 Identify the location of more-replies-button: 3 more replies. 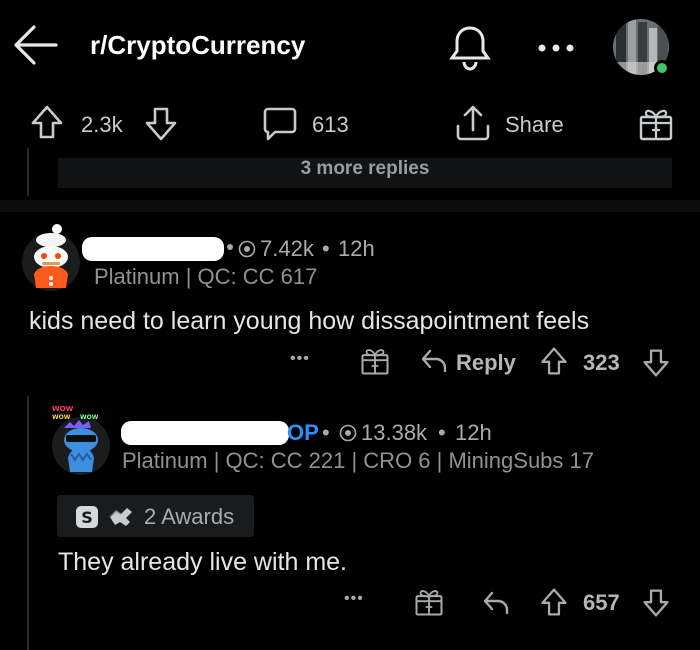
(365, 173).